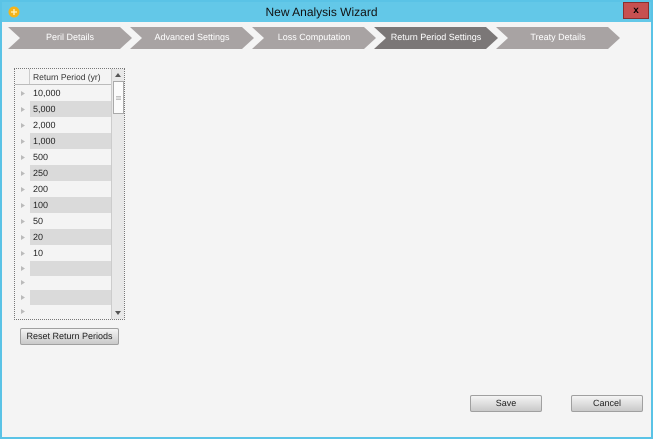 Image resolution: width=653 pixels, height=439 pixels. I want to click on table-cell: 200, so click(70, 189).